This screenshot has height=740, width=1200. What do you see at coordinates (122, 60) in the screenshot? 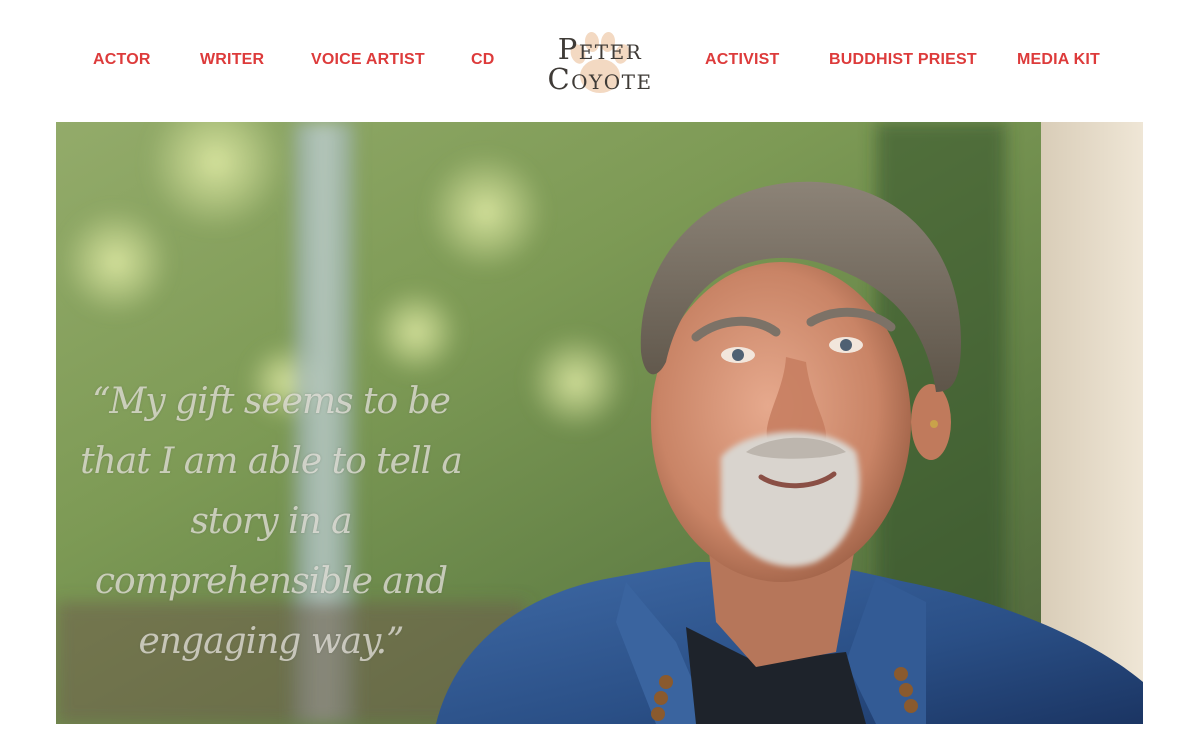
I see `nav-item-actor: ACTOR` at bounding box center [122, 60].